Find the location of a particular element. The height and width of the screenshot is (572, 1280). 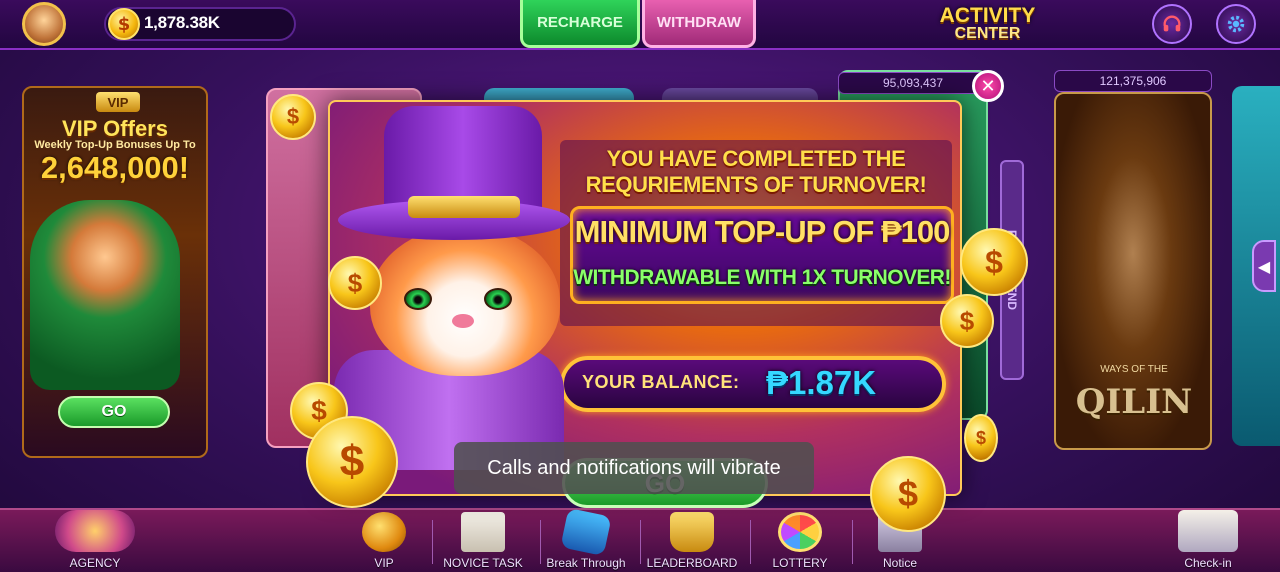

nav-label: Break Through is located at coordinates (586, 563).